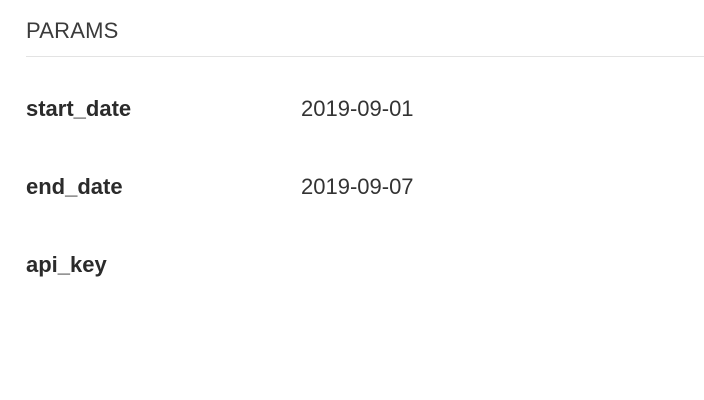  Describe the element at coordinates (79, 108) in the screenshot. I see `param-name: start_date` at that location.